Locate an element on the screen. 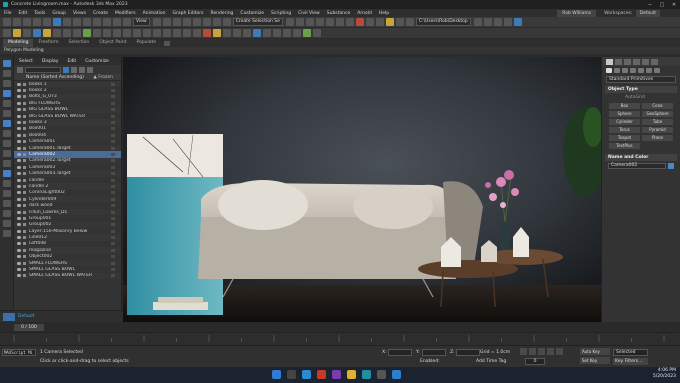 The image size is (680, 383). scene-row: BIG GLASS BOWL is located at coordinates (67, 109).